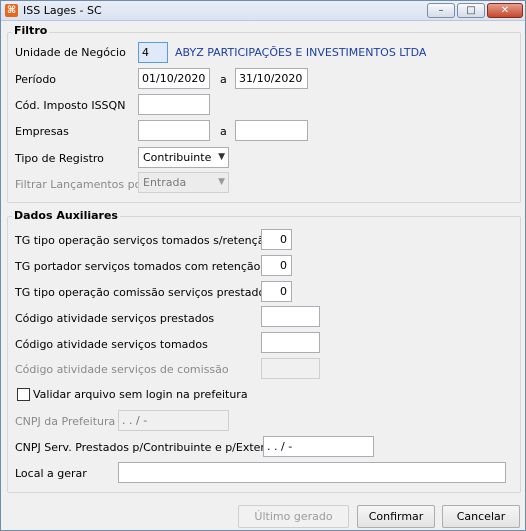 This screenshot has height=531, width=526. What do you see at coordinates (165, 182) in the screenshot?
I see `filtrar-value: Entrada` at bounding box center [165, 182].